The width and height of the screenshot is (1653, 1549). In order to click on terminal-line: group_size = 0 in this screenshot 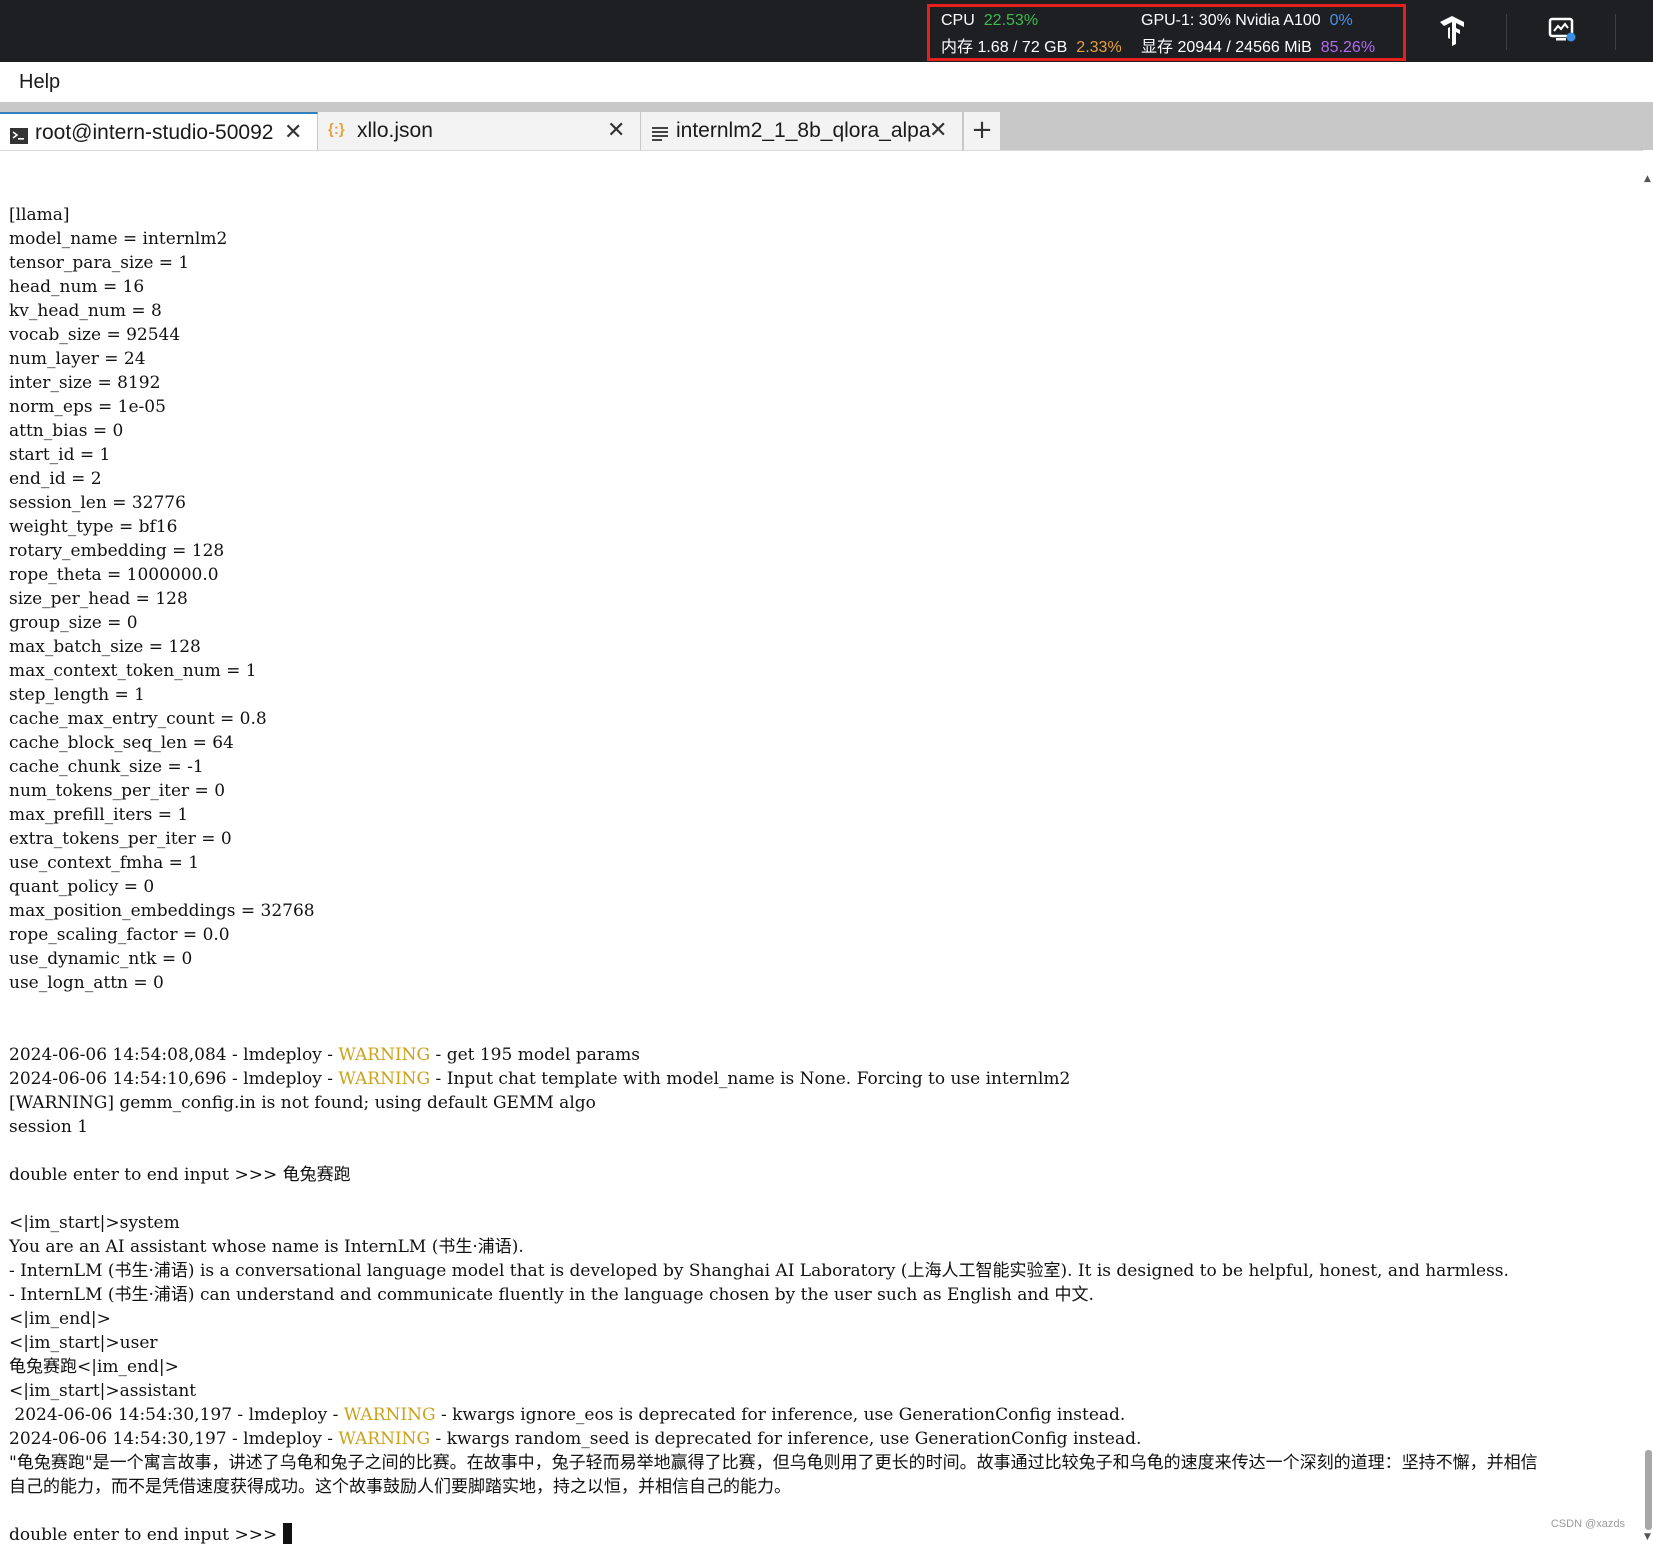, I will do `click(73, 623)`.